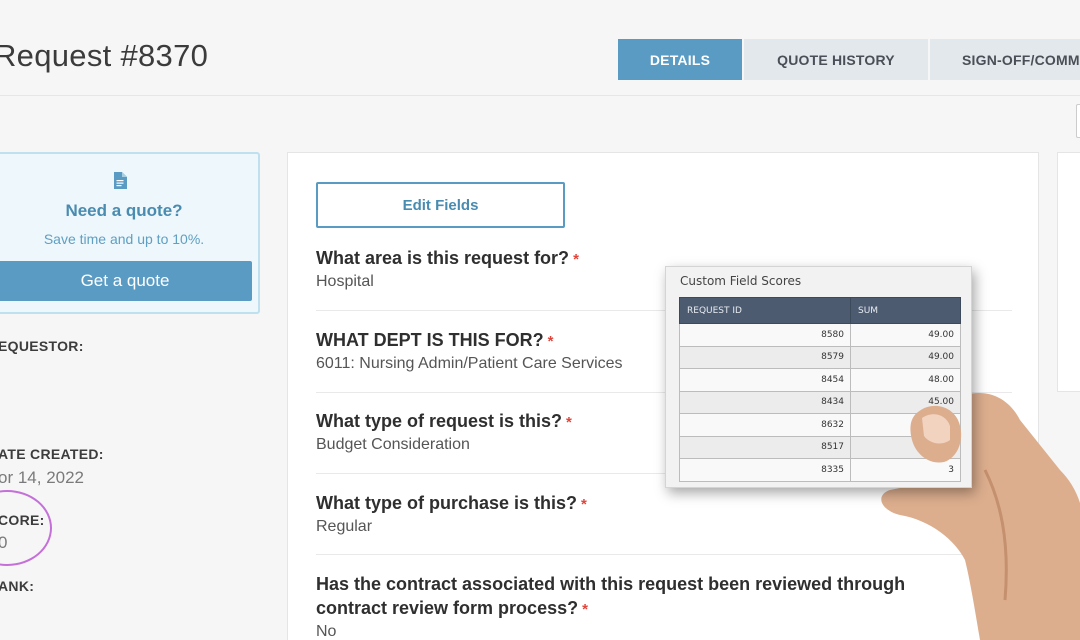 This screenshot has width=1080, height=640. What do you see at coordinates (905, 470) in the screenshot?
I see `sum-cell: 3` at bounding box center [905, 470].